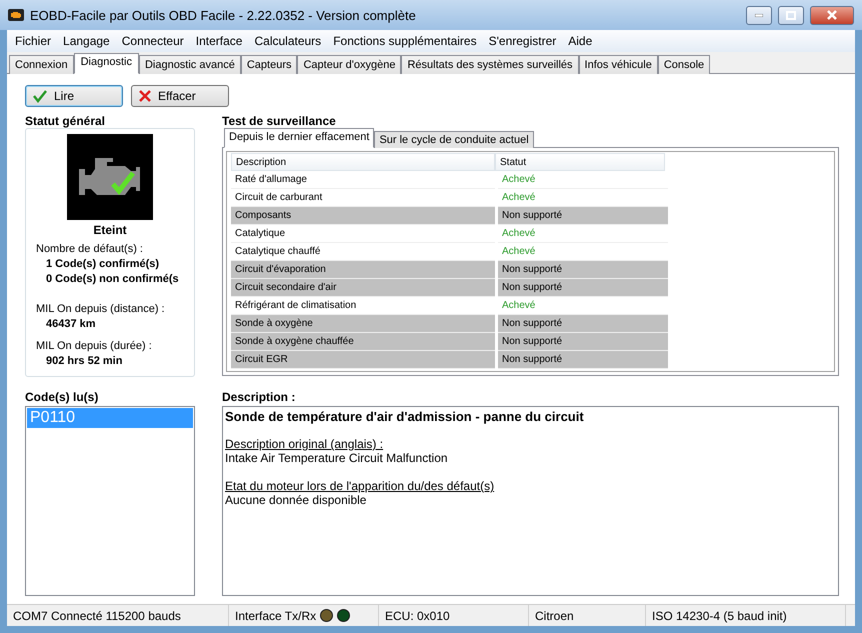  What do you see at coordinates (71, 324) in the screenshot?
I see `distance-value: 46437 km` at bounding box center [71, 324].